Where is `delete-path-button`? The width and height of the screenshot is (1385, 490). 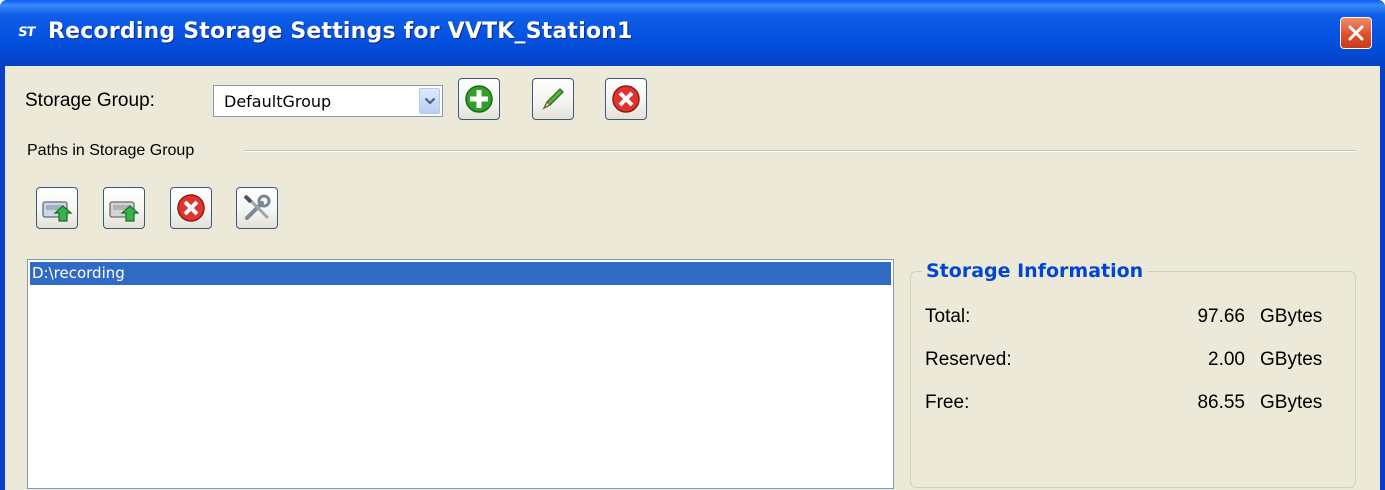
delete-path-button is located at coordinates (191, 208).